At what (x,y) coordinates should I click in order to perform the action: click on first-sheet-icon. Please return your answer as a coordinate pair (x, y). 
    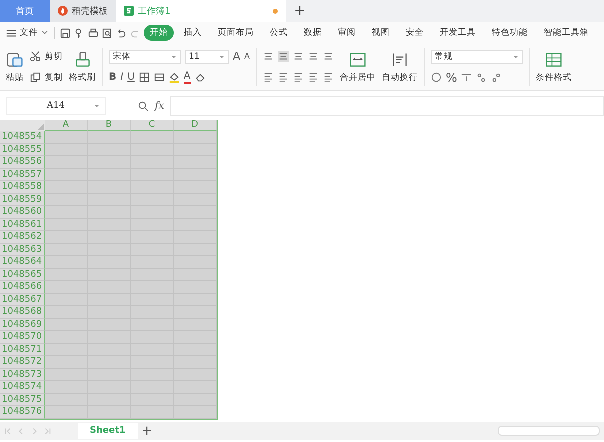
    Looking at the image, I should click on (8, 431).